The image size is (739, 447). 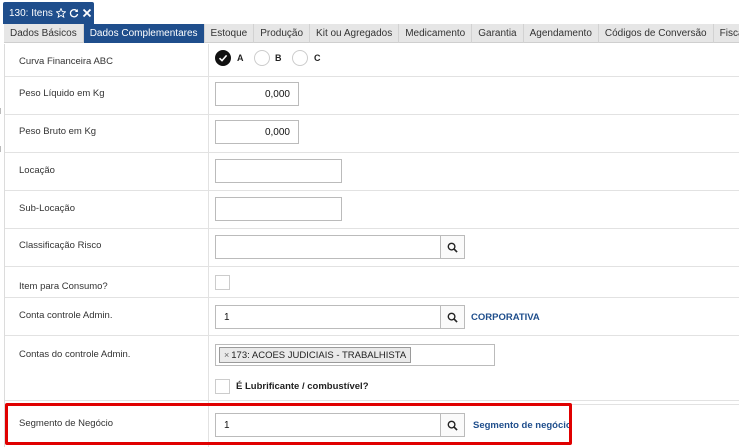 I want to click on tab-estoque: Estoque, so click(x=230, y=33).